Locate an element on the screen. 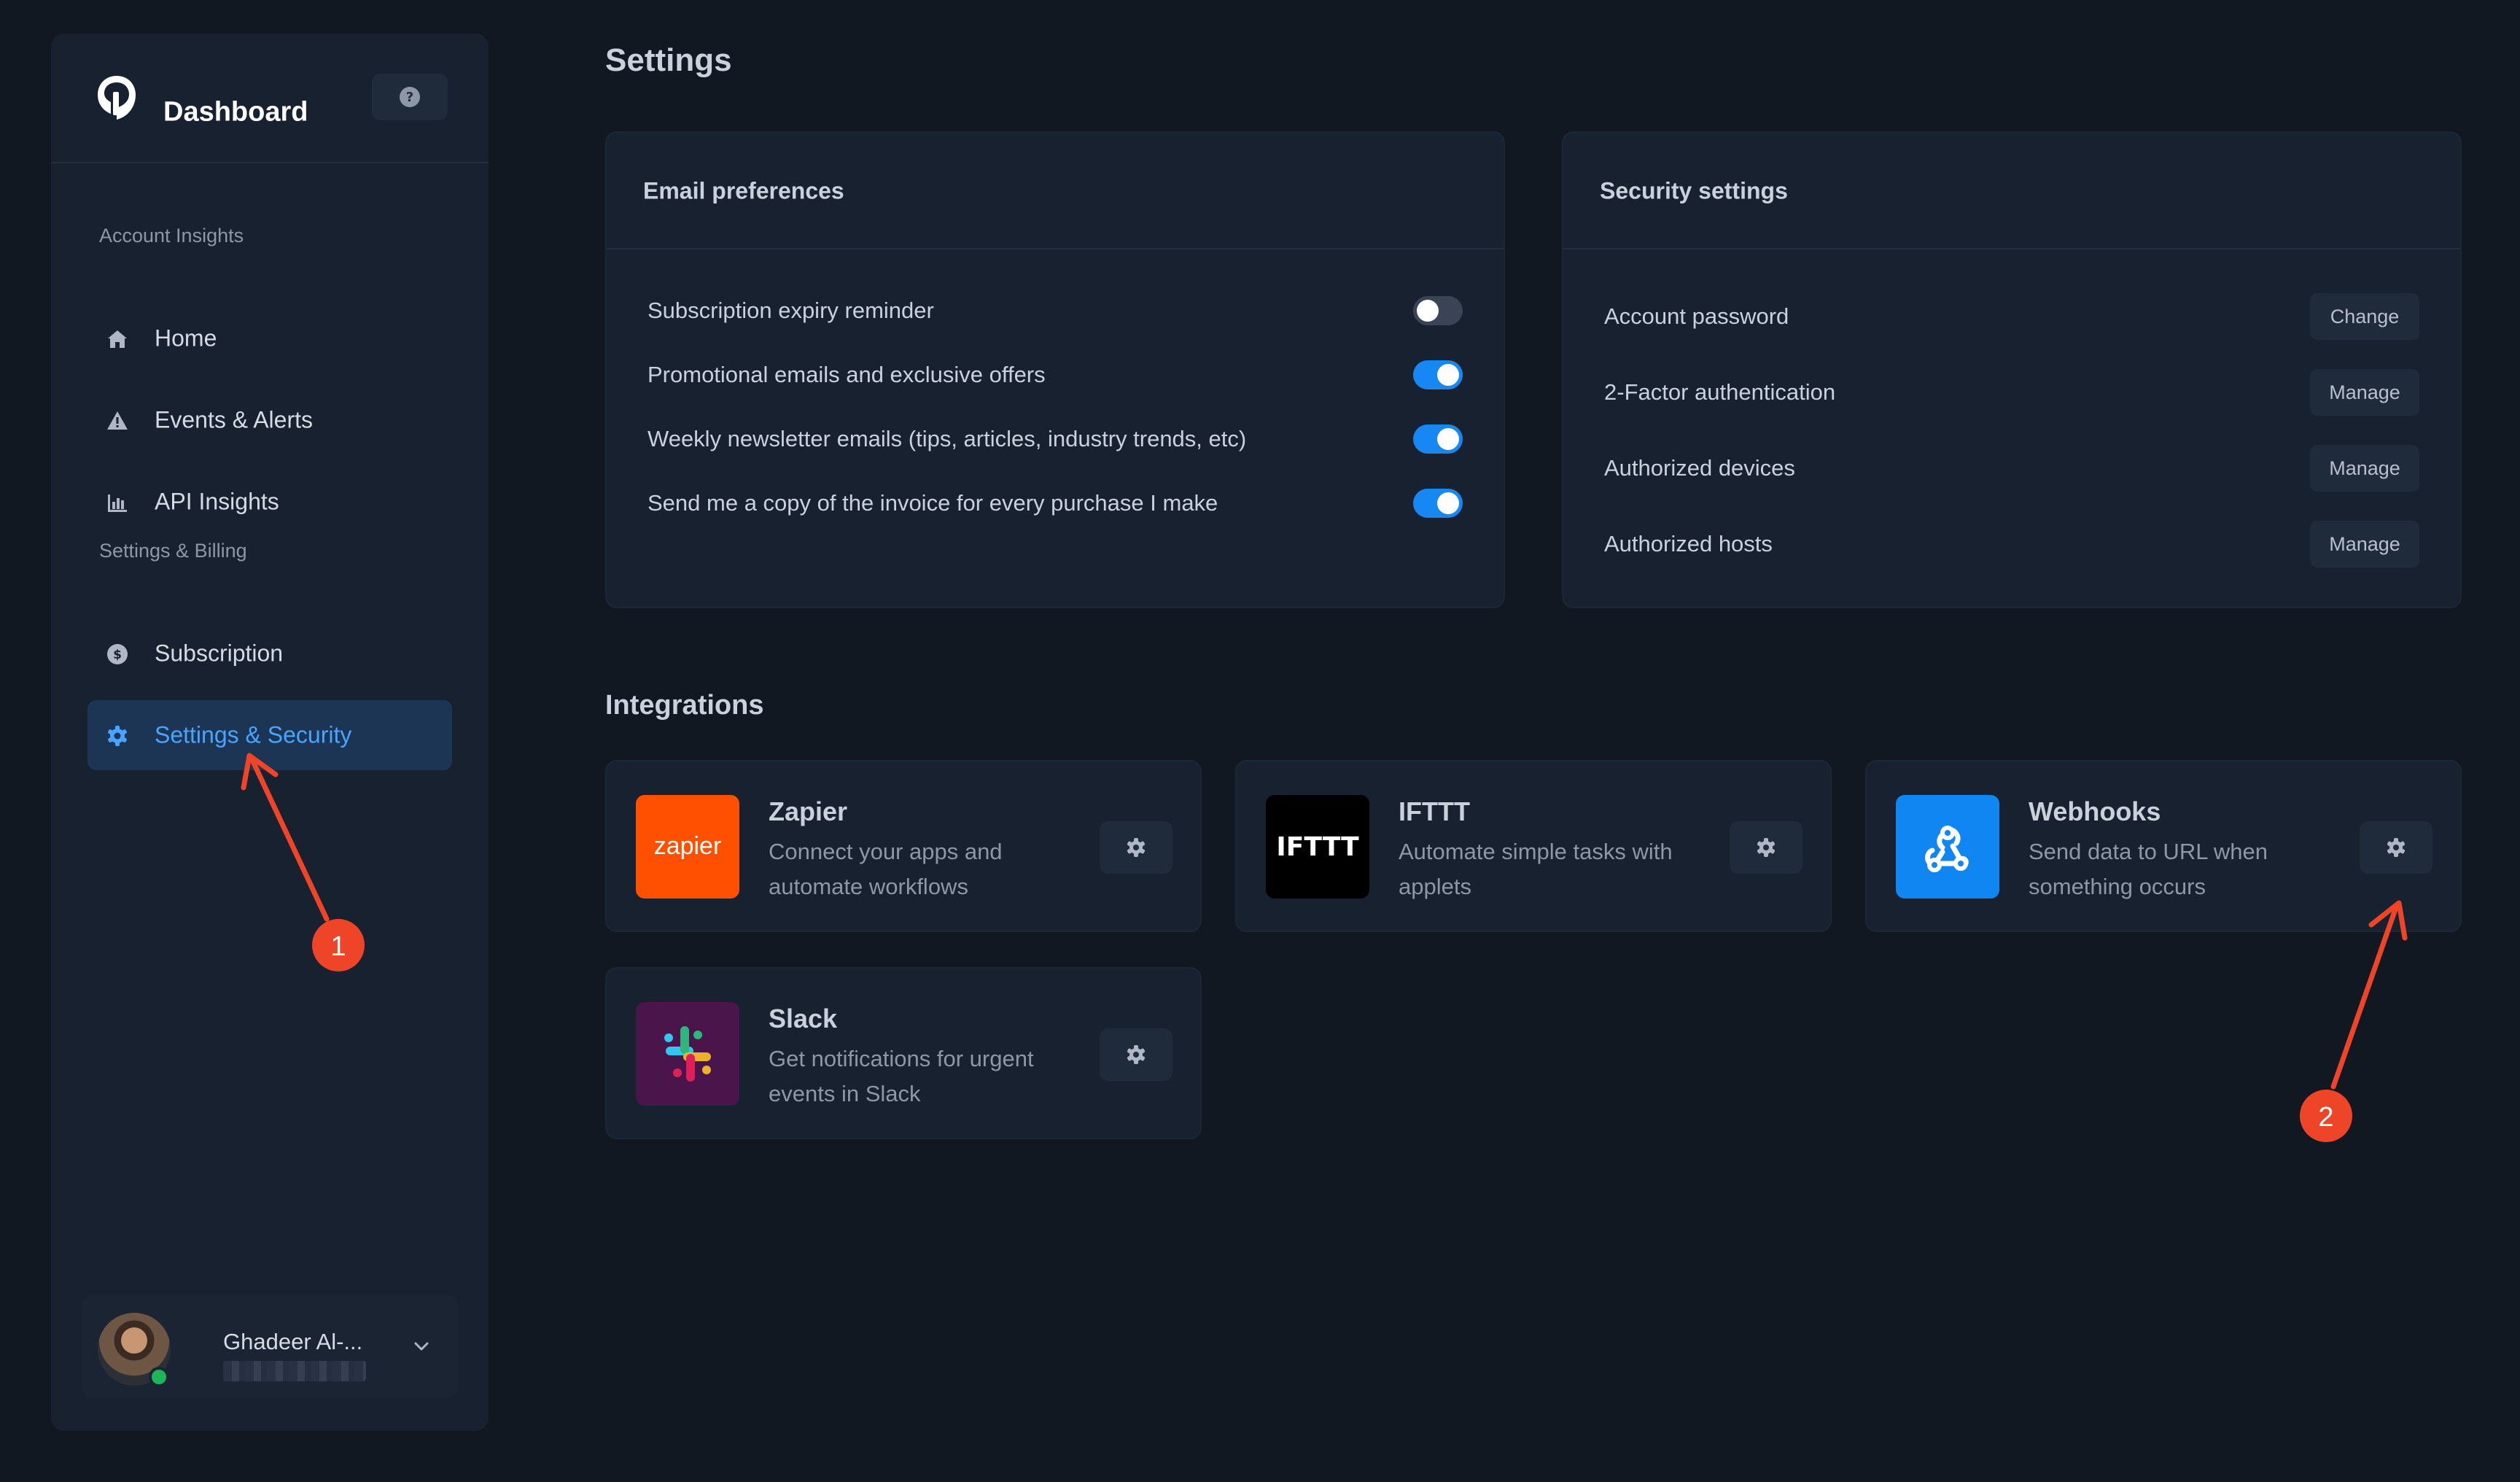 Image resolution: width=2520 pixels, height=1482 pixels. annotation-arrow-1: 1 is located at coordinates (303, 862).